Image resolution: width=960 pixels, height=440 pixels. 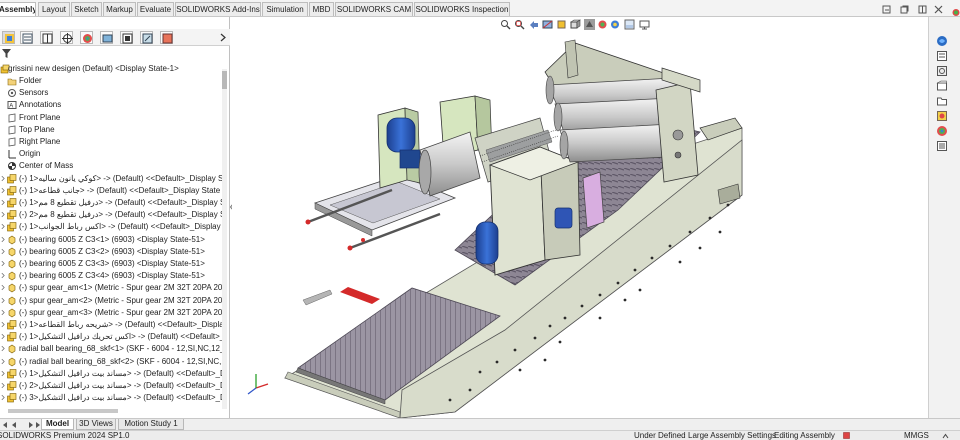 What do you see at coordinates (938, 9) in the screenshot?
I see `close-icon` at bounding box center [938, 9].